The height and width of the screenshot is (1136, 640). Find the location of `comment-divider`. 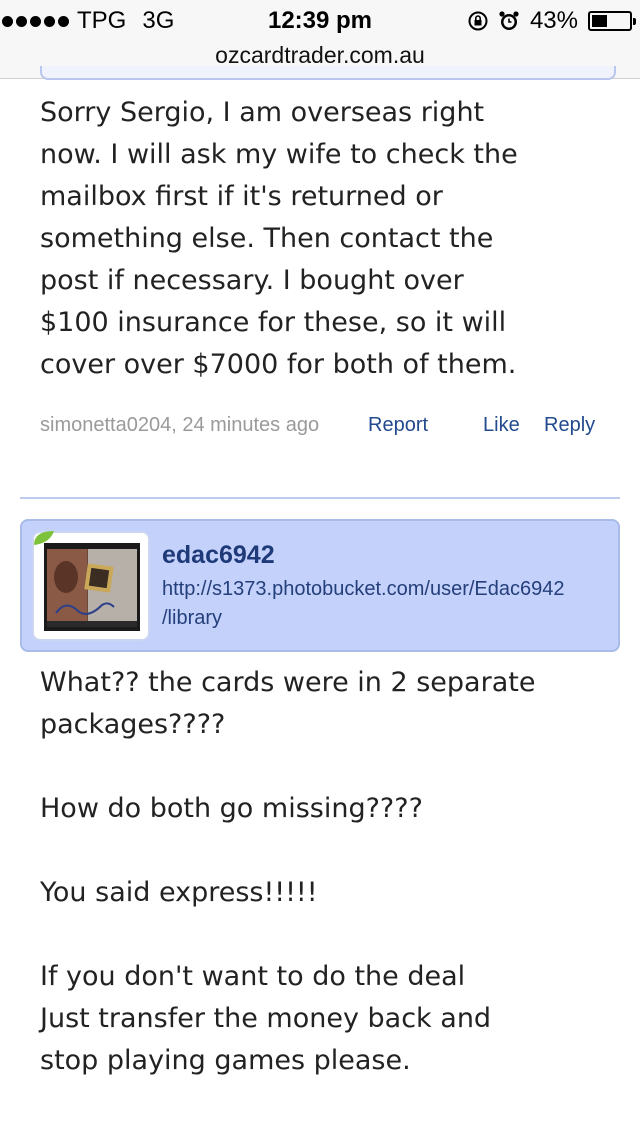

comment-divider is located at coordinates (320, 498).